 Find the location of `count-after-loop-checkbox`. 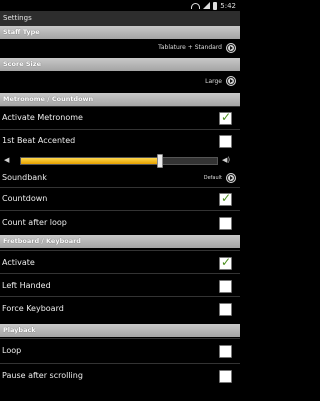

count-after-loop-checkbox is located at coordinates (225, 223).